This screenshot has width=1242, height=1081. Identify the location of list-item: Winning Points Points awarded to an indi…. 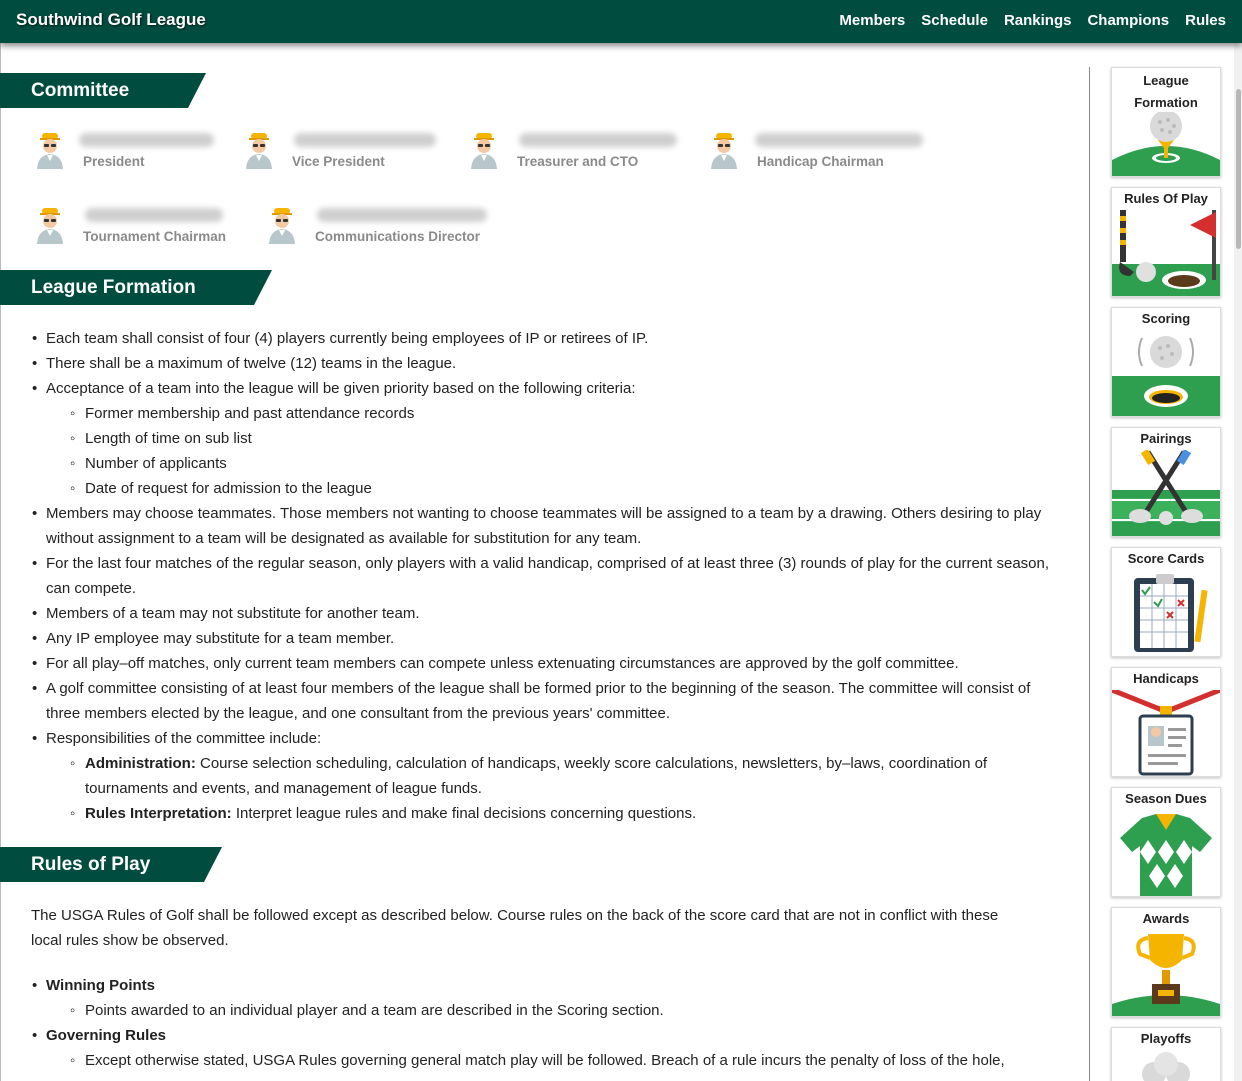
(546, 998).